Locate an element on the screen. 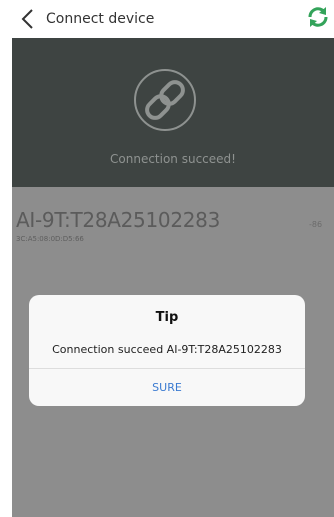 This screenshot has width=334, height=517. device-signal-strength: -86 is located at coordinates (316, 224).